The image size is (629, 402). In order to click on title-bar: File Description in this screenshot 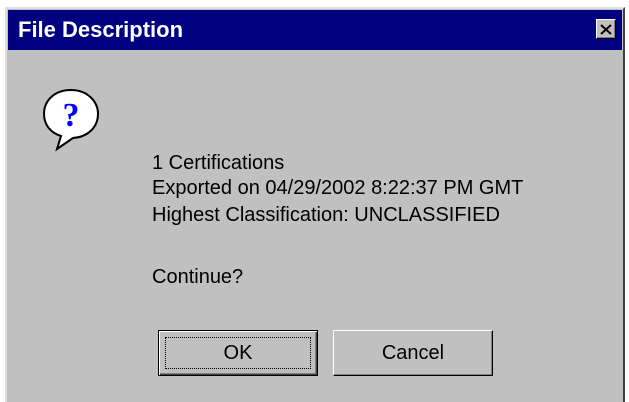, I will do `click(315, 30)`.